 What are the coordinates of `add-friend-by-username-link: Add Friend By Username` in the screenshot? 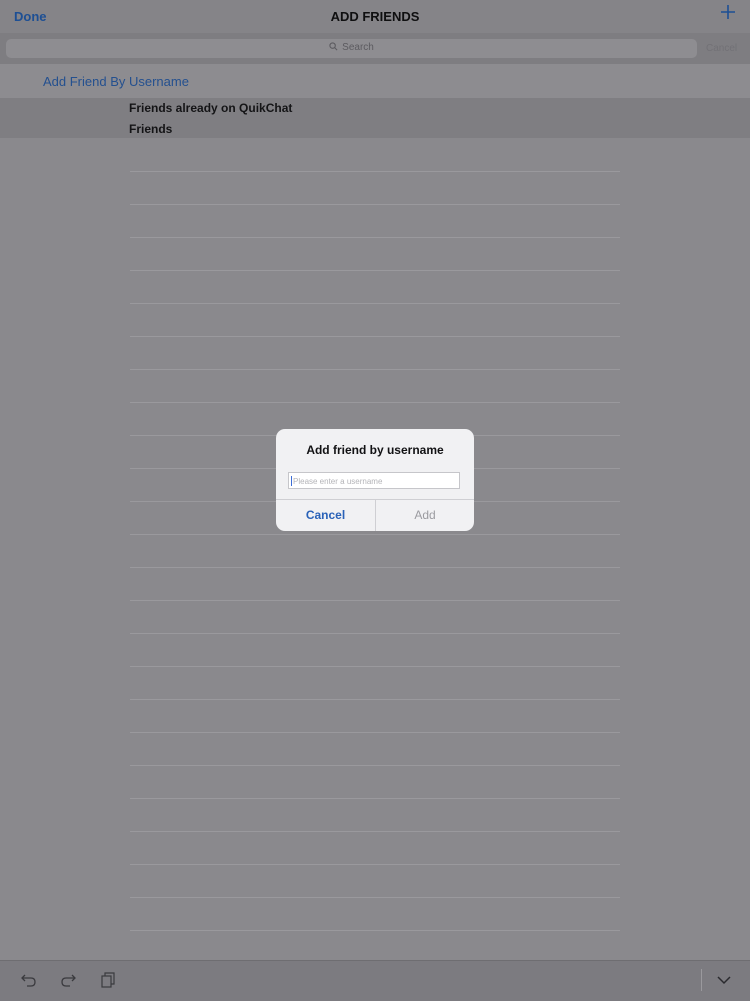 It's located at (116, 81).